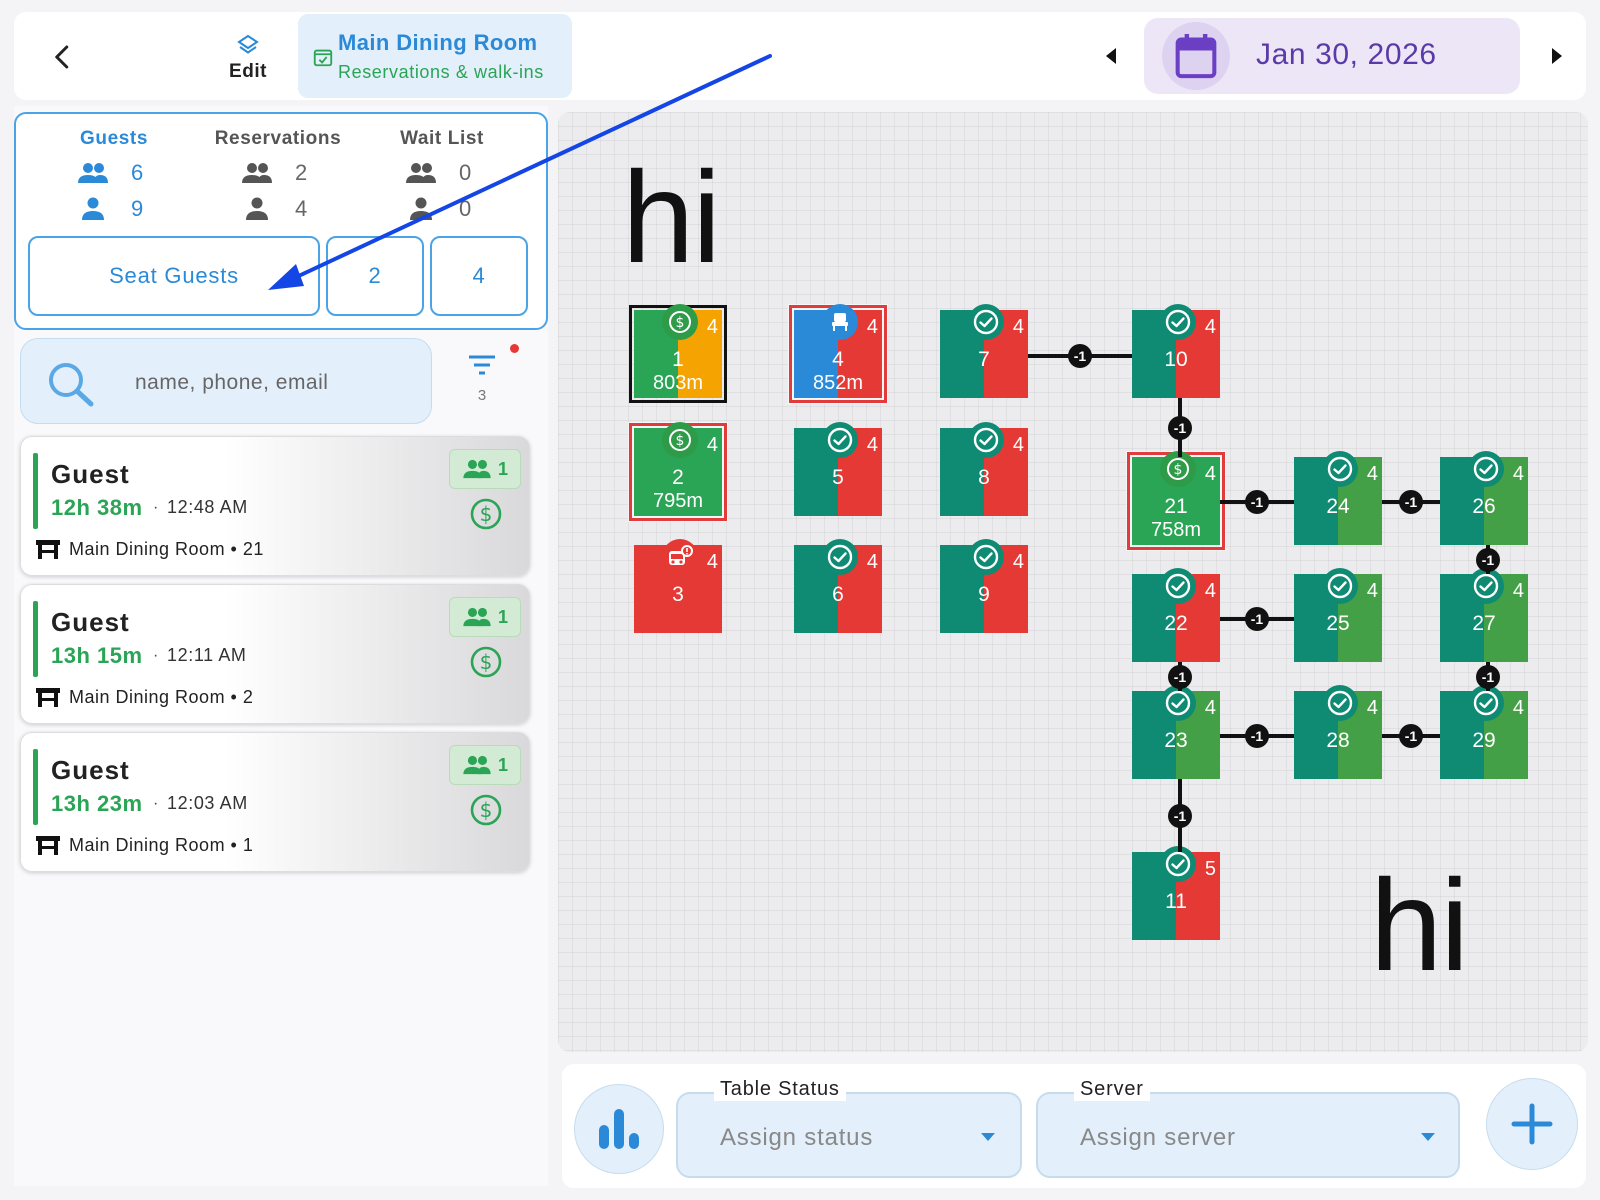  Describe the element at coordinates (1196, 56) in the screenshot. I see `calendar-icon-circle` at that location.